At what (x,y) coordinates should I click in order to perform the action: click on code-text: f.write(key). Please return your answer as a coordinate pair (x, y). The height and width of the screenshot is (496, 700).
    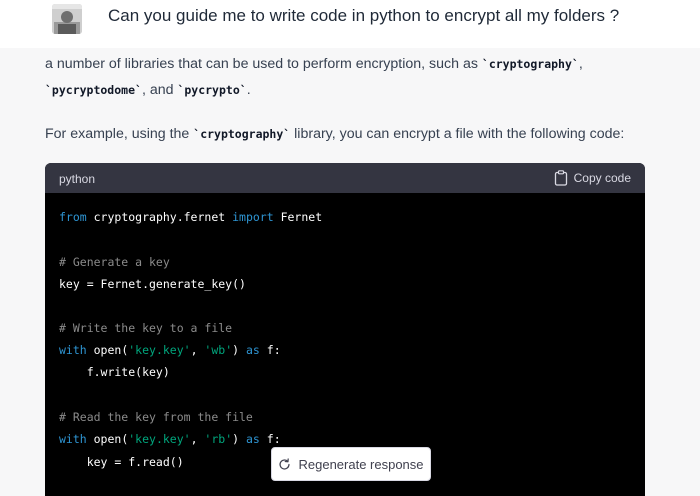
    Looking at the image, I should click on (114, 372).